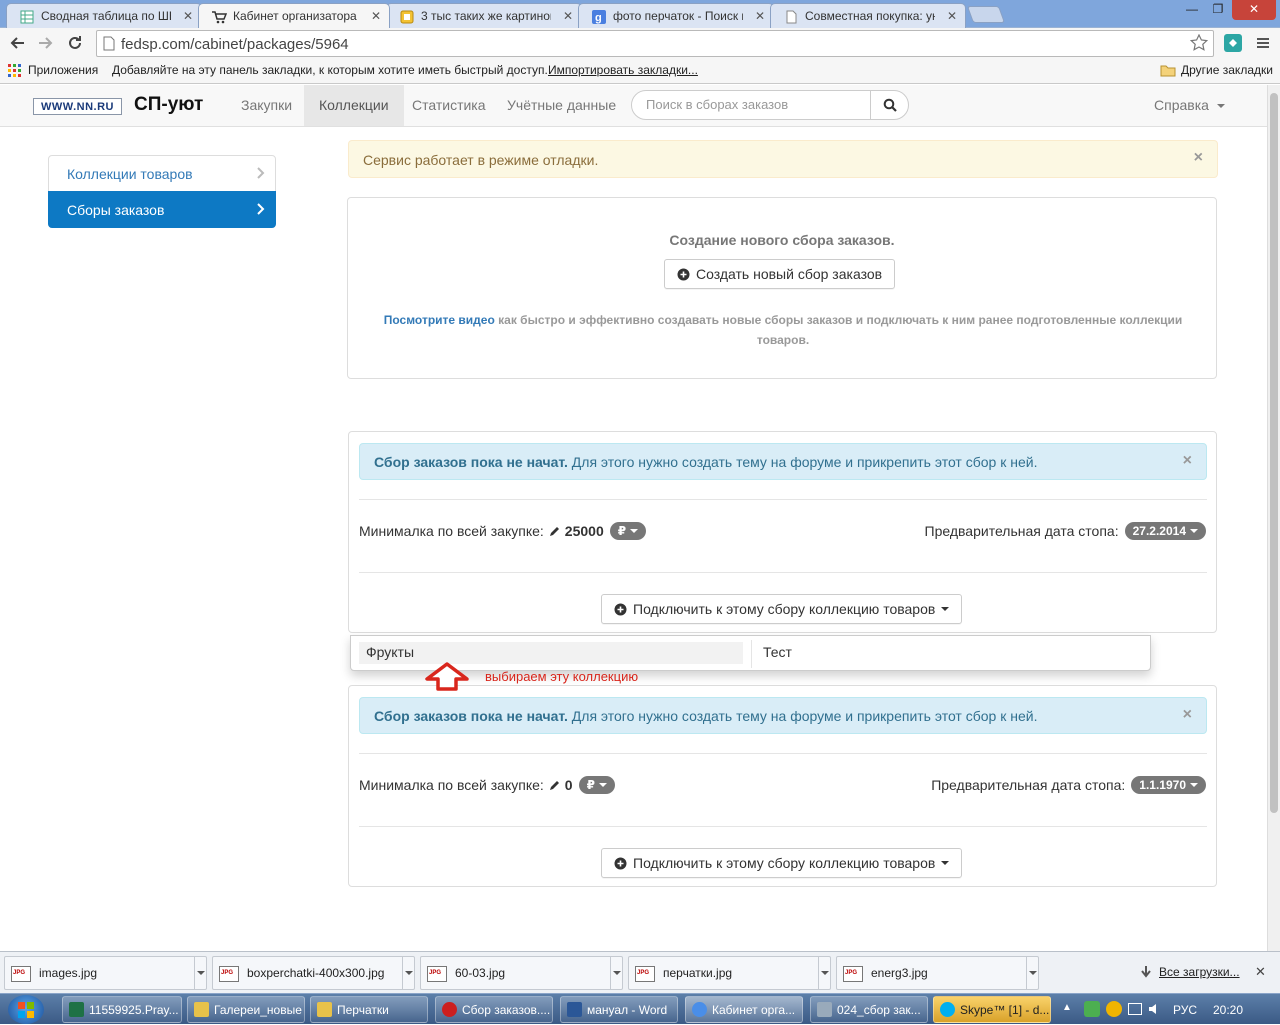  I want to click on create-package-button: Создать новый сбор заказов, so click(780, 274).